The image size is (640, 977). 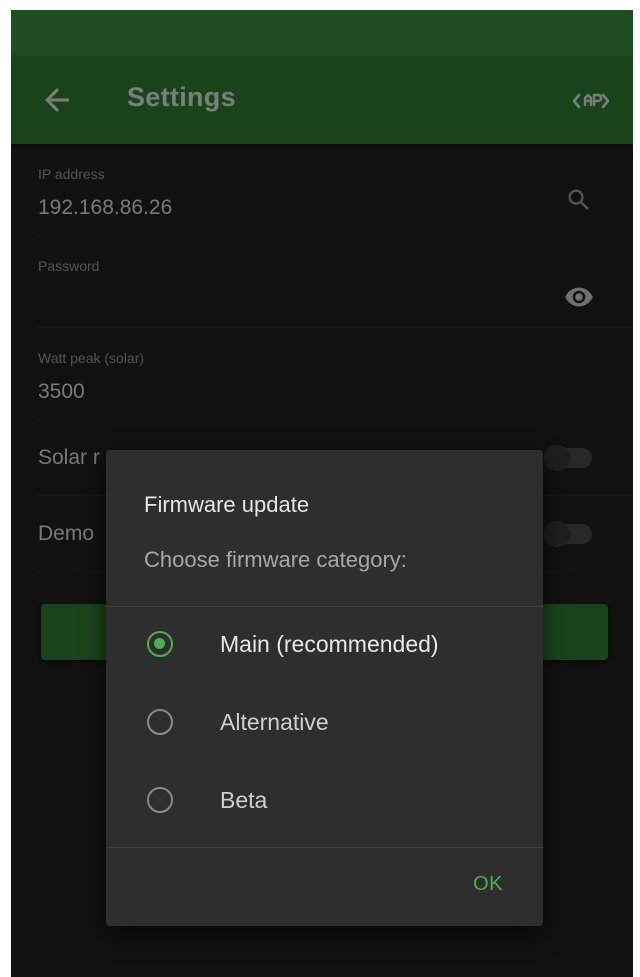 What do you see at coordinates (244, 800) in the screenshot?
I see `option-label: Beta` at bounding box center [244, 800].